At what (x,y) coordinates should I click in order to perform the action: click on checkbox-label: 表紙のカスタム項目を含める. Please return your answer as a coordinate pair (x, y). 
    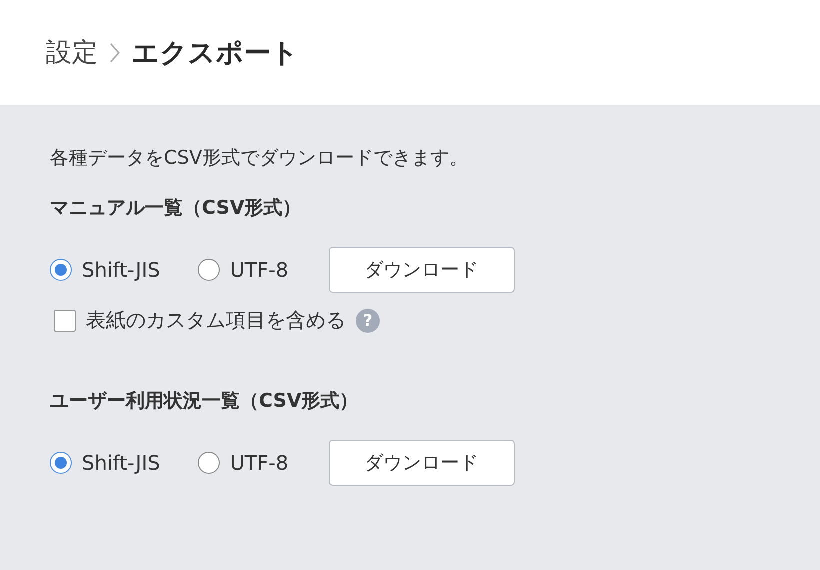
    Looking at the image, I should click on (216, 320).